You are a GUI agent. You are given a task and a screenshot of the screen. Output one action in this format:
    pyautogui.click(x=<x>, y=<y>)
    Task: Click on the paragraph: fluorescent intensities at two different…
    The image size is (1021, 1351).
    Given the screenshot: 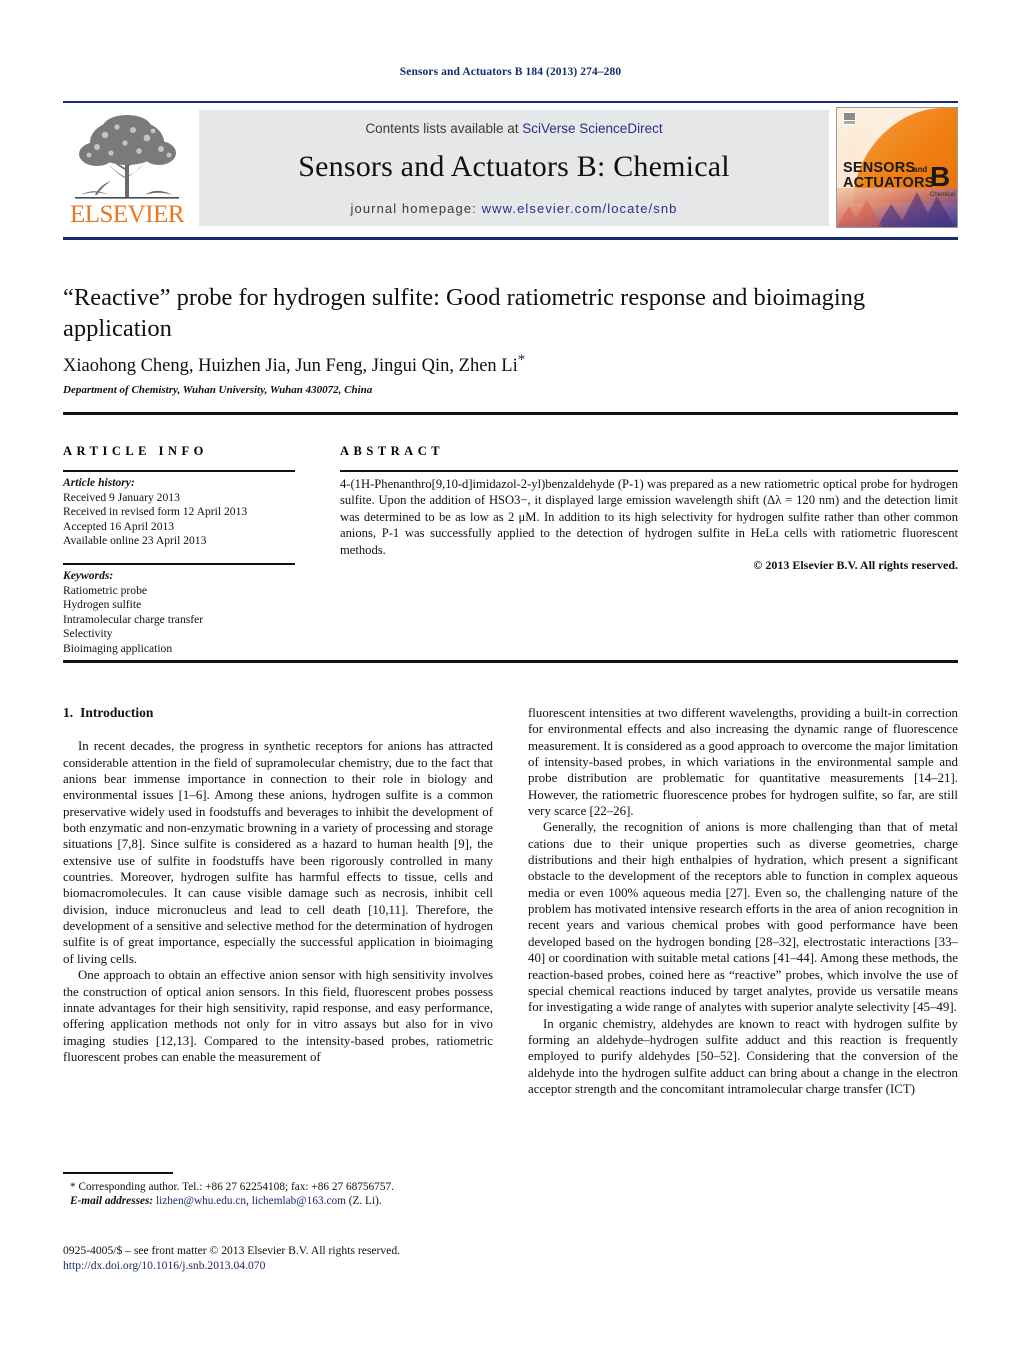 What is the action you would take?
    pyautogui.click(x=743, y=762)
    